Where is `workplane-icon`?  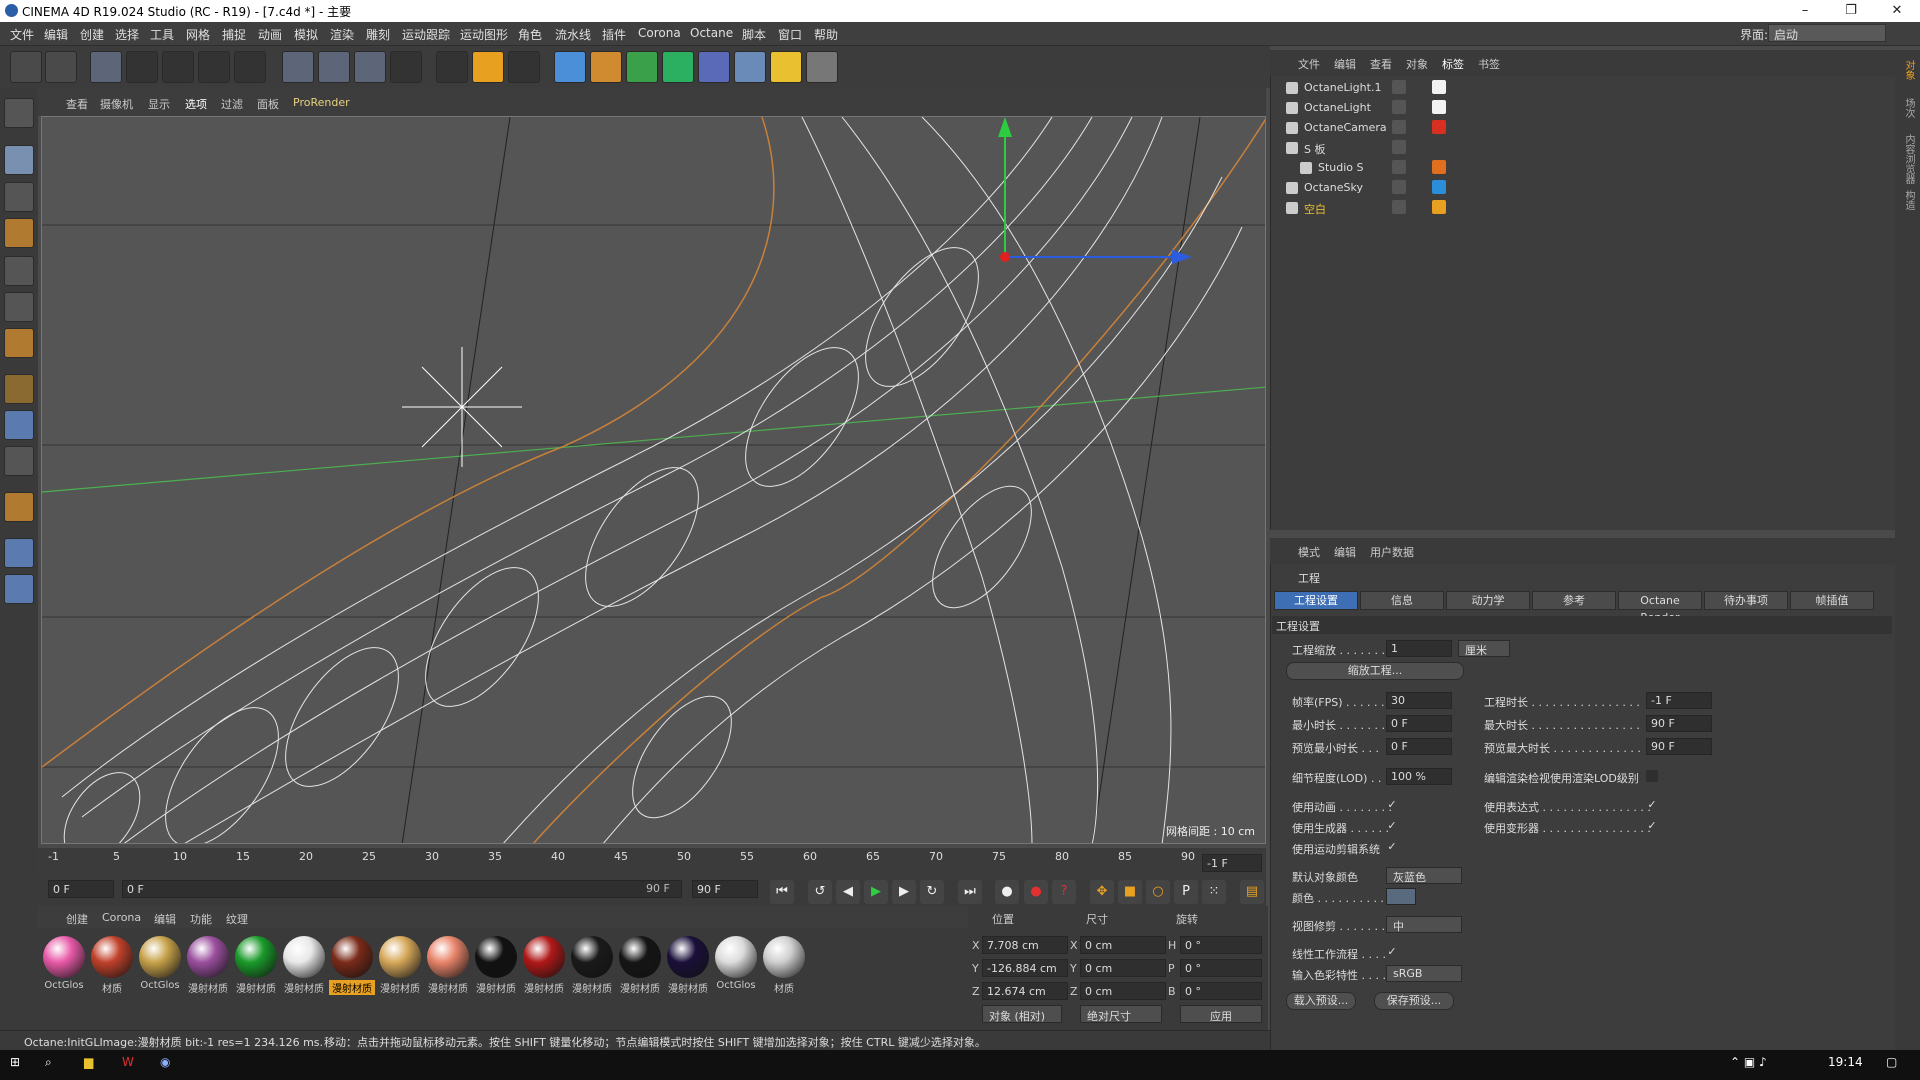 workplane-icon is located at coordinates (19, 233).